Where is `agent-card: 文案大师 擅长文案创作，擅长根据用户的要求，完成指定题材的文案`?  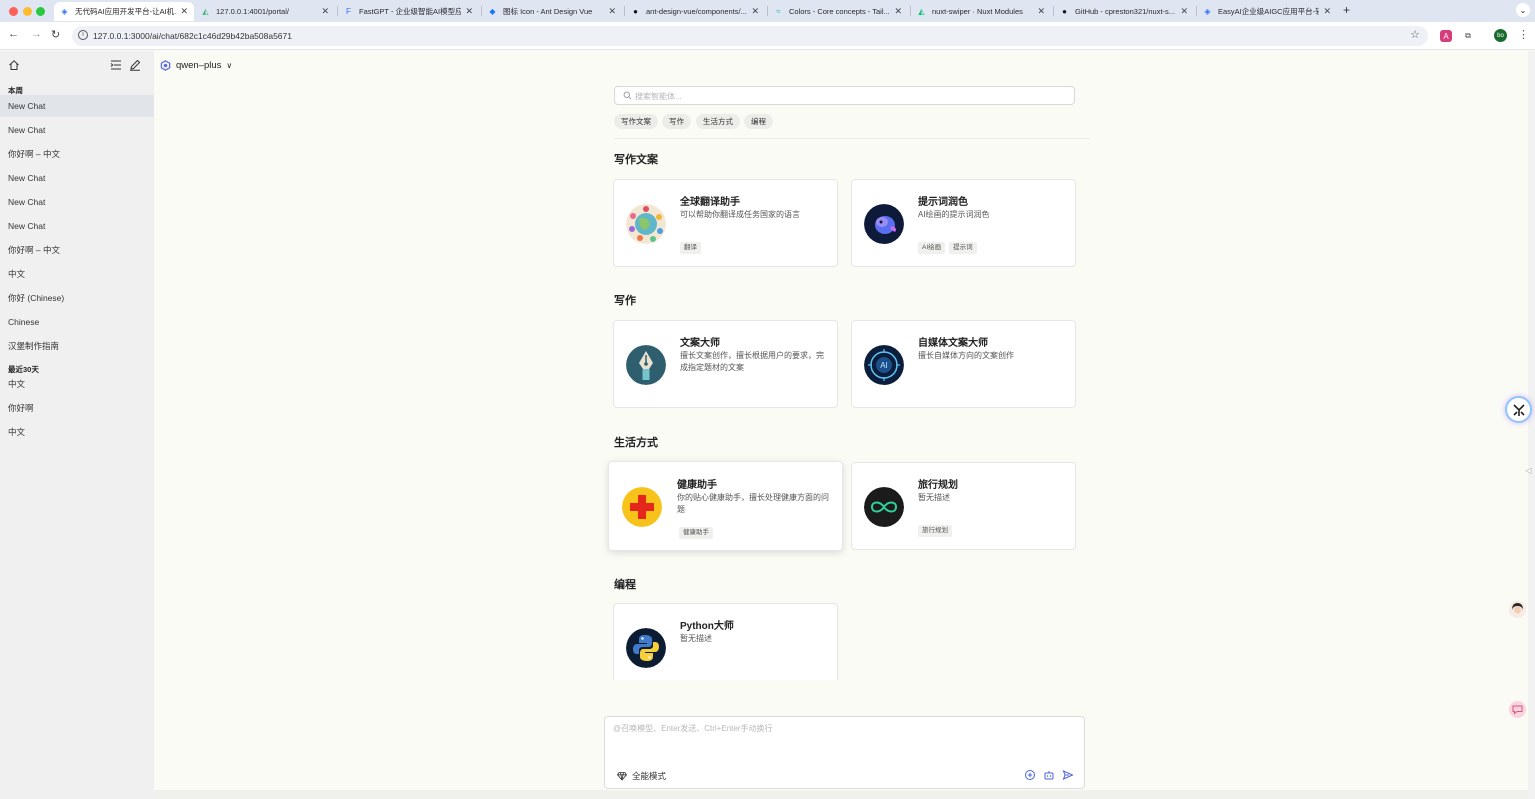 agent-card: 文案大师 擅长文案创作，擅长根据用户的要求，完成指定题材的文案 is located at coordinates (725, 364).